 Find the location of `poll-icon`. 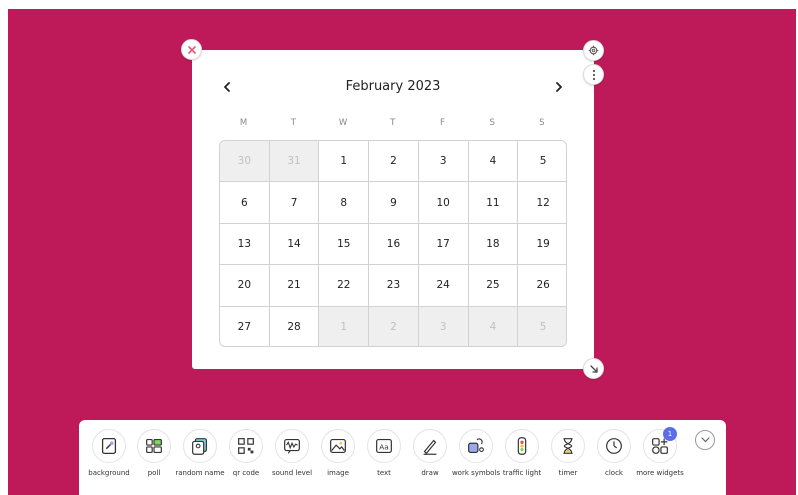

poll-icon is located at coordinates (154, 446).